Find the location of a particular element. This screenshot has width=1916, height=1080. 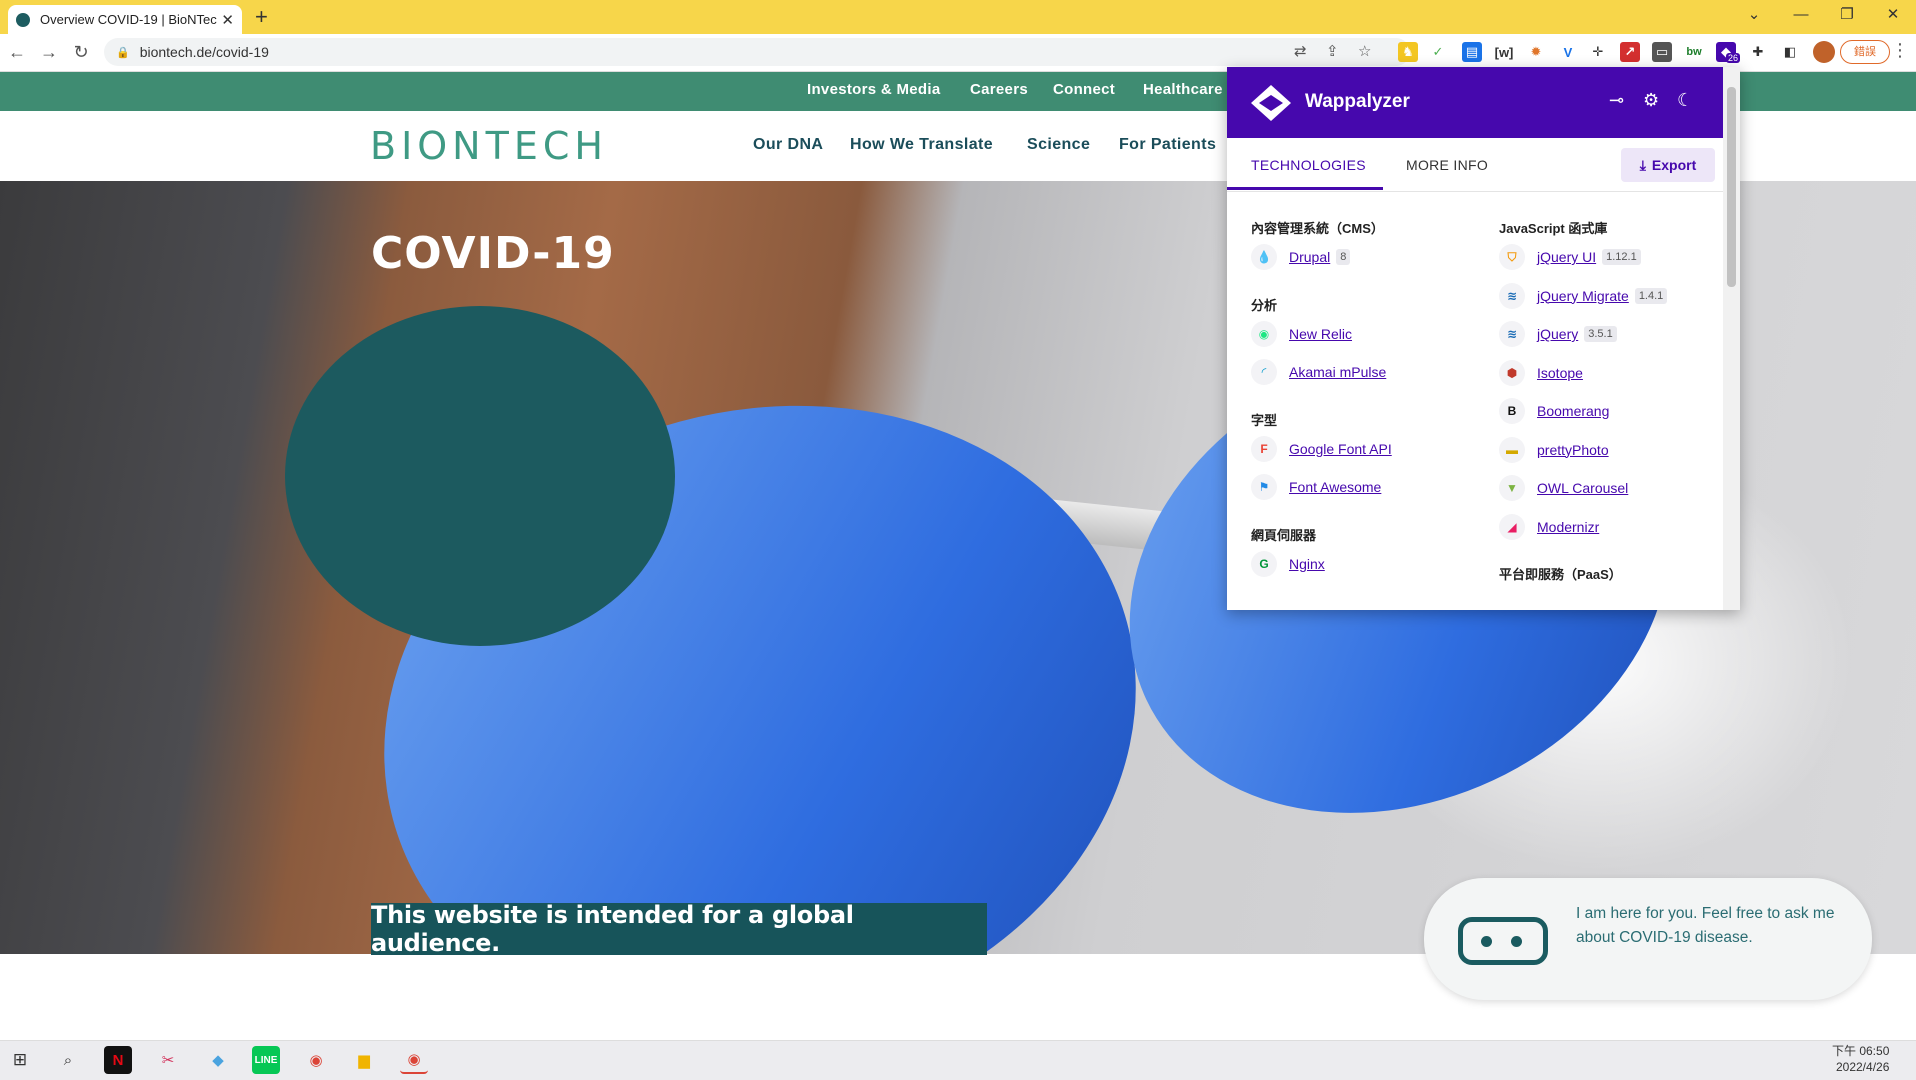

translate-icon: ⇄ is located at coordinates (1300, 51).